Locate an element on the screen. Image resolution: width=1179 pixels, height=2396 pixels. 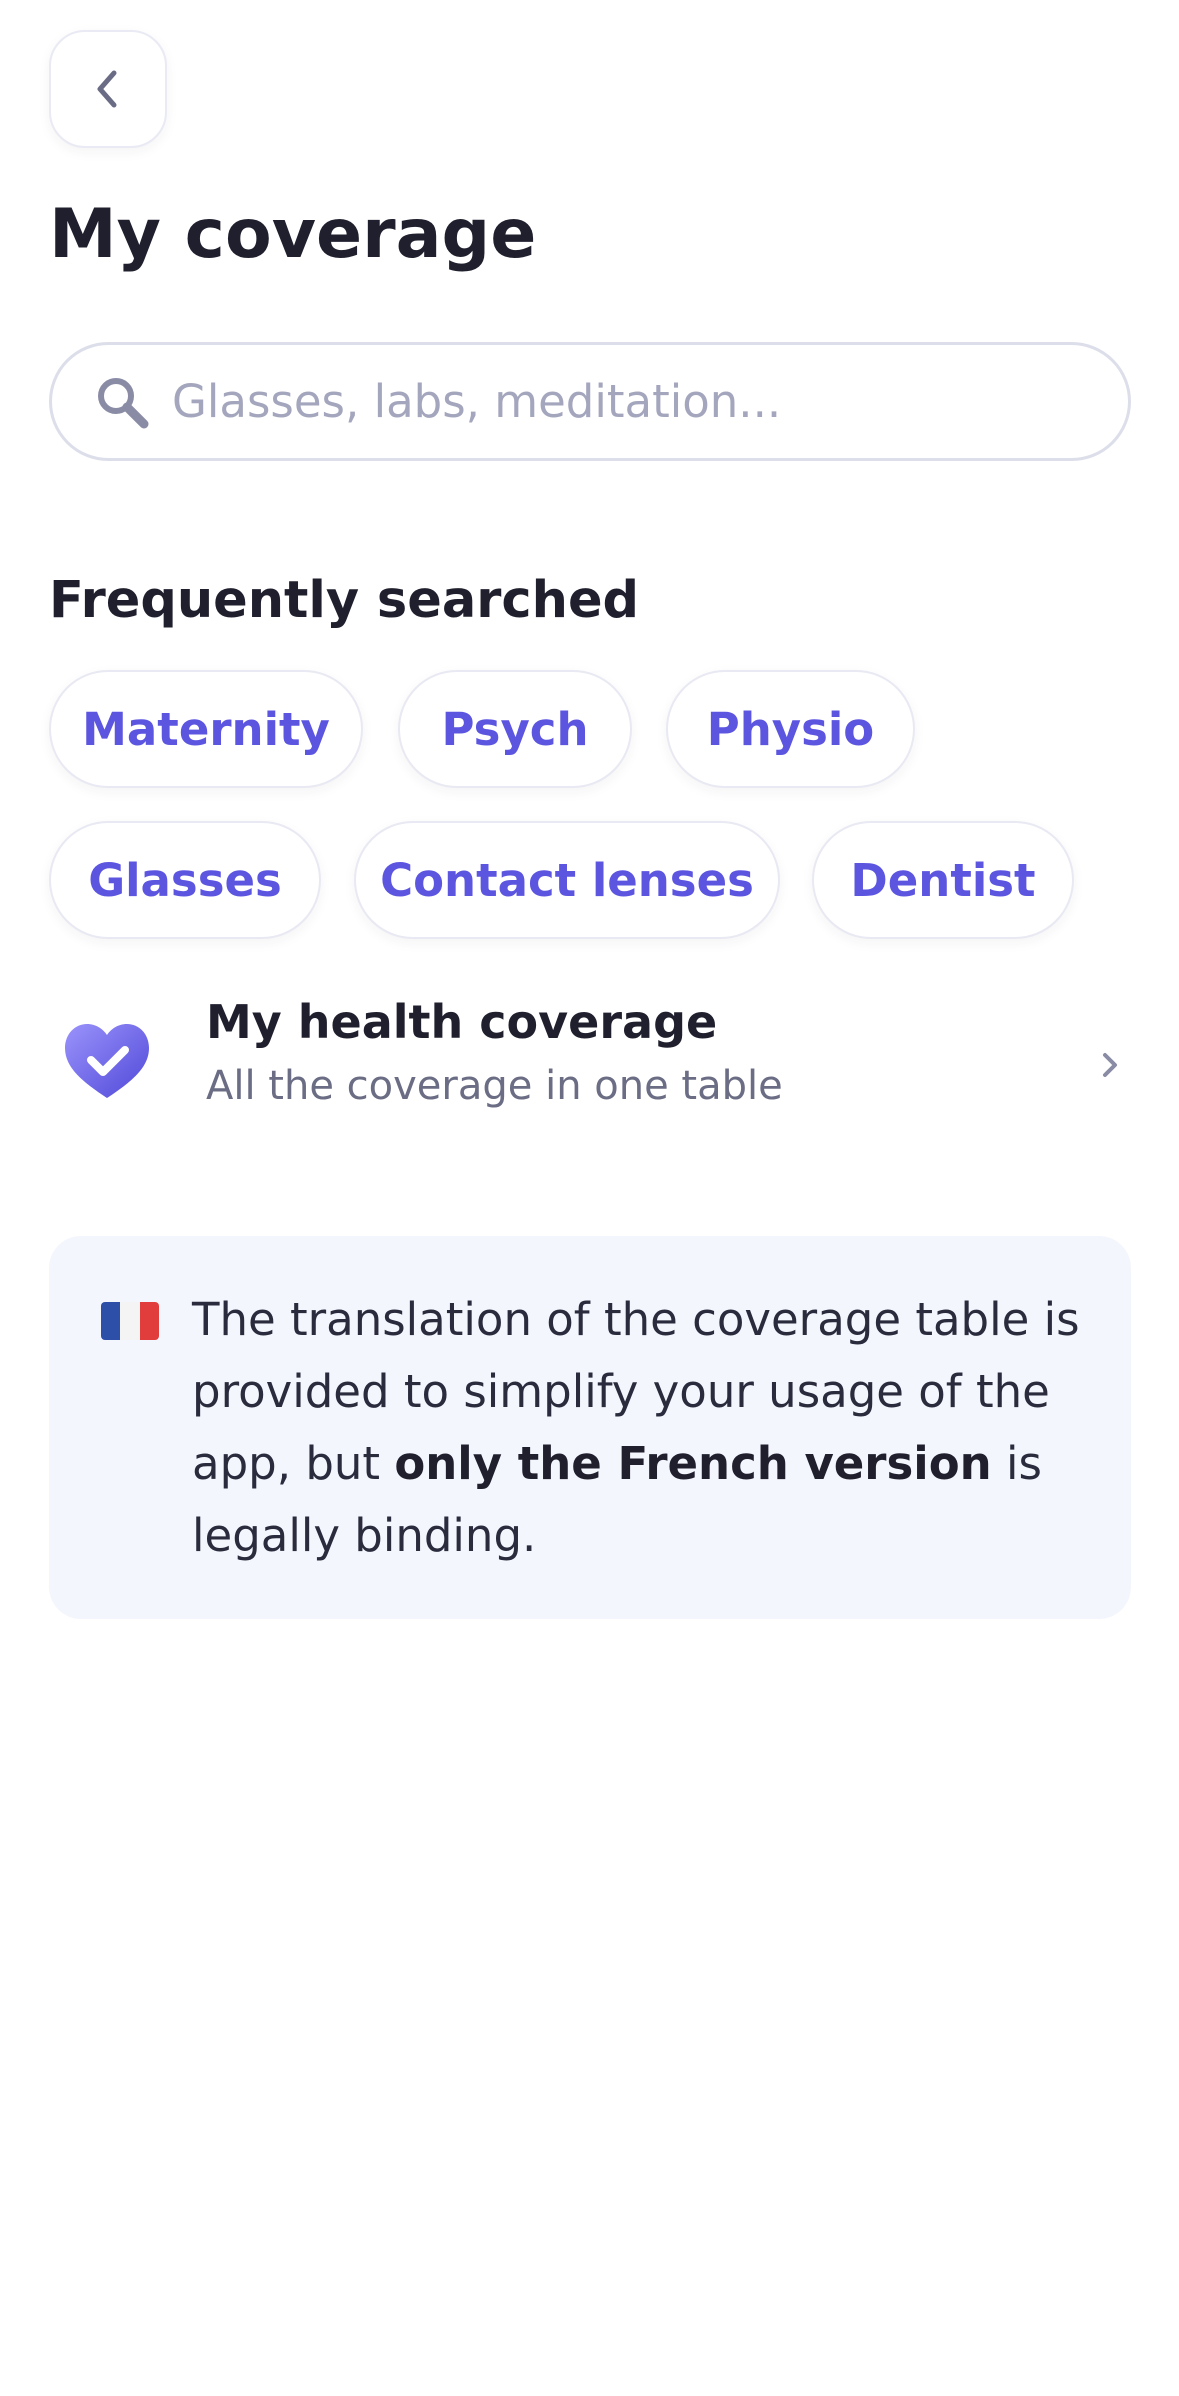
frequently-searched-title: Frequently searched is located at coordinates (344, 600).